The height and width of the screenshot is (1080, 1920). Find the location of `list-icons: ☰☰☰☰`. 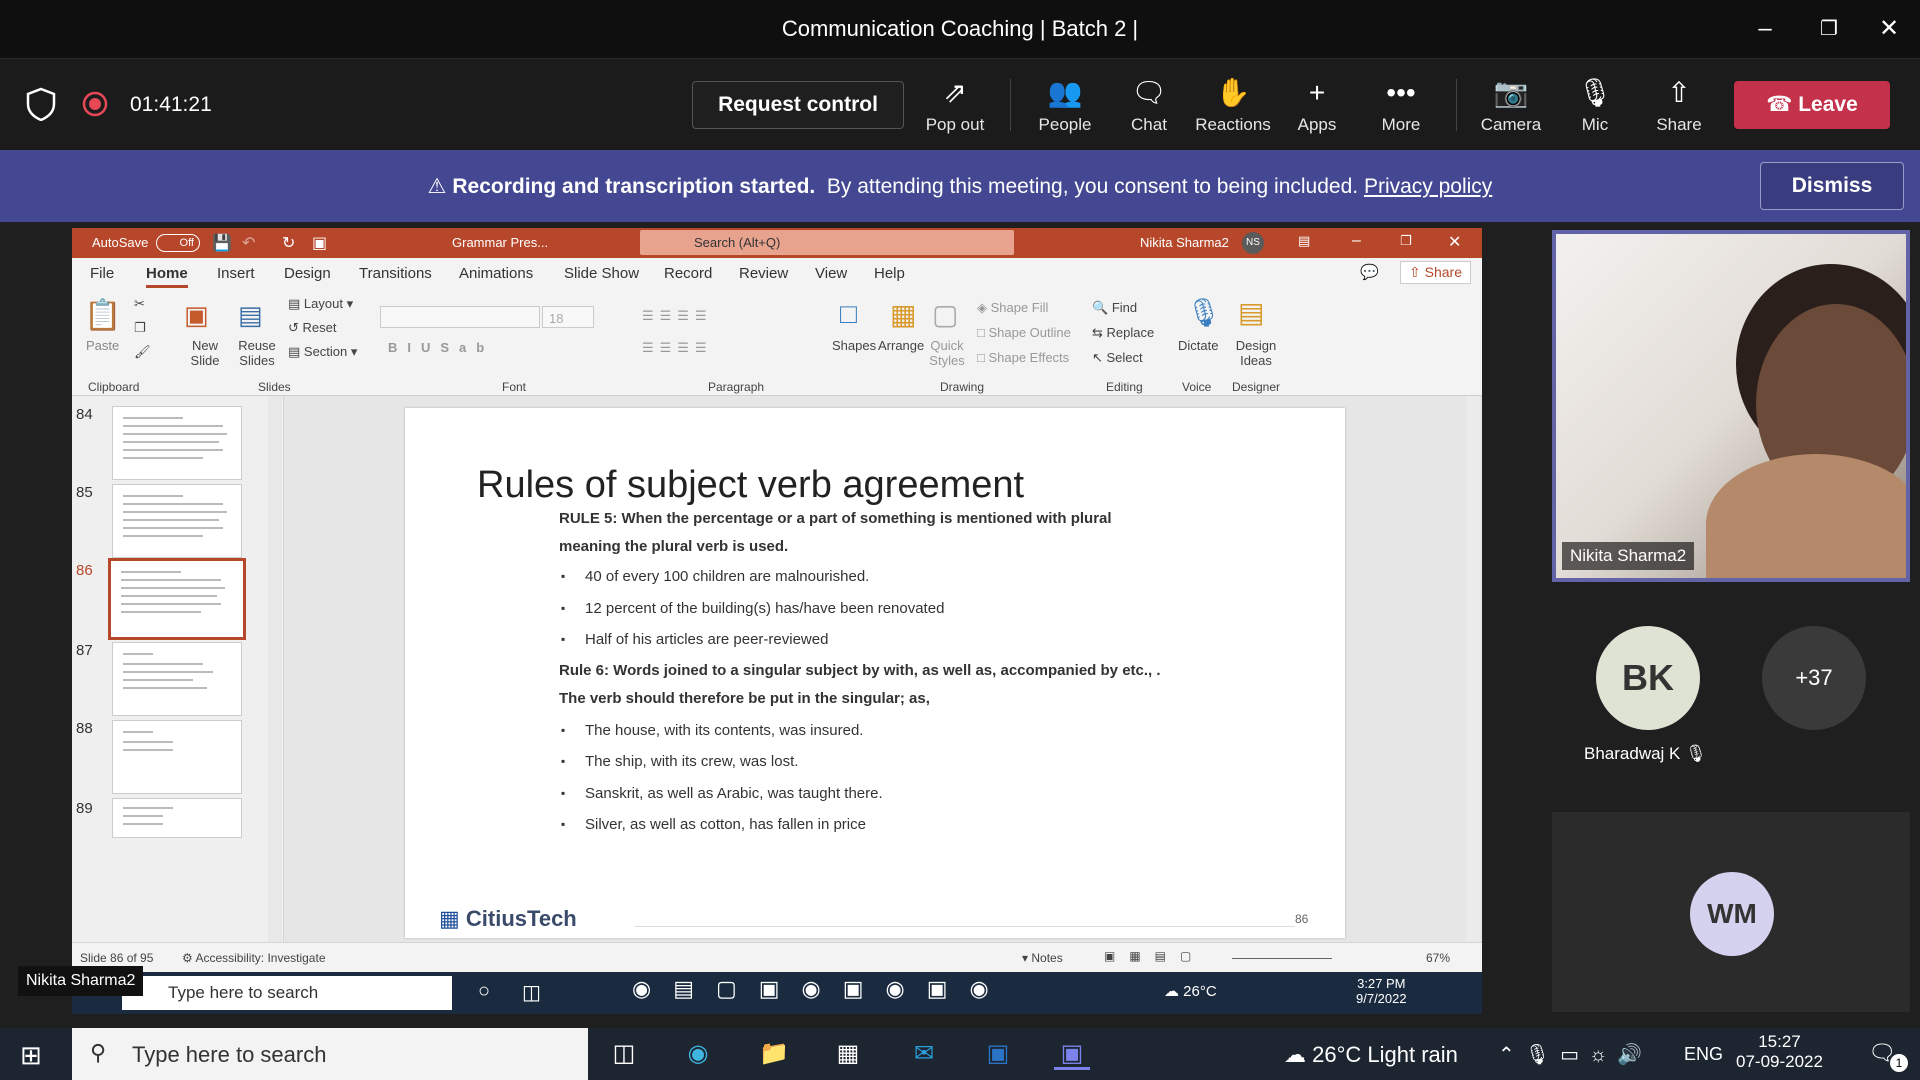

list-icons: ☰☰☰☰ is located at coordinates (677, 316).